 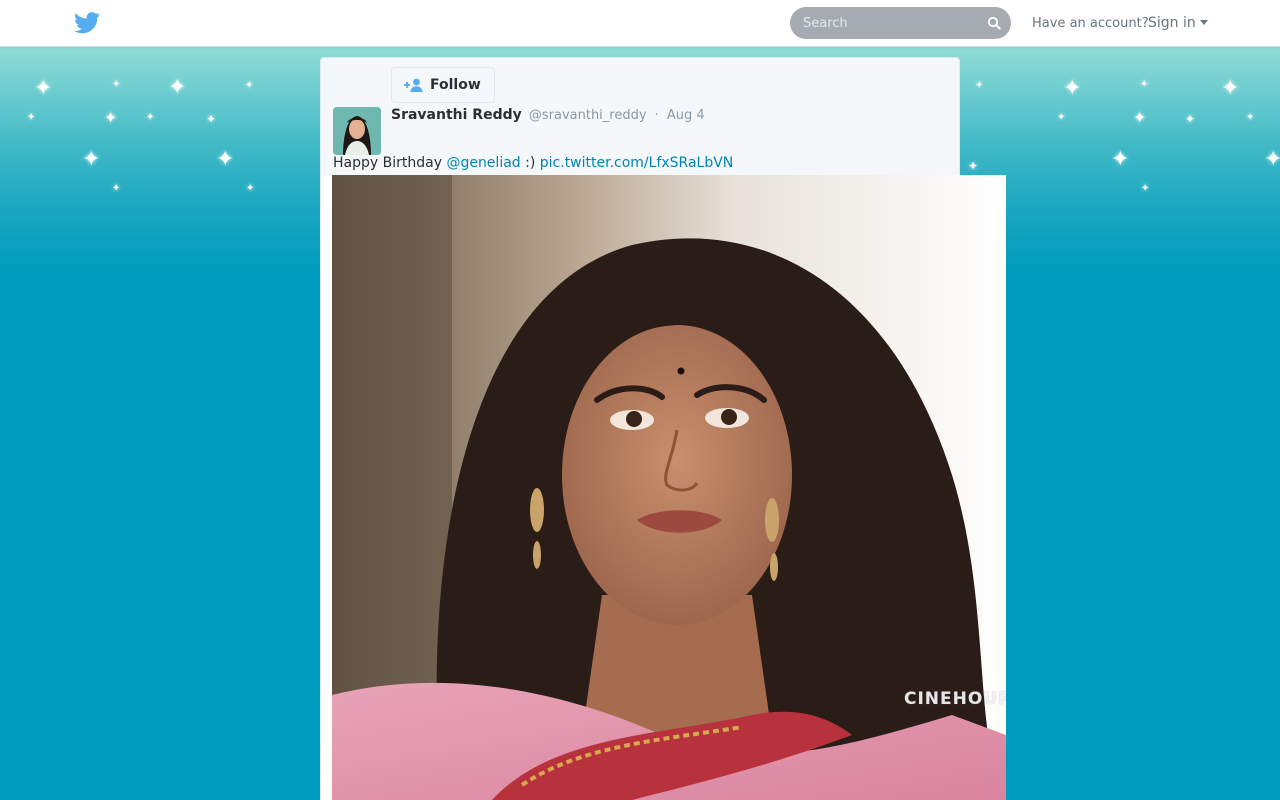 What do you see at coordinates (1172, 23) in the screenshot?
I see `sign-in-label: Sign in` at bounding box center [1172, 23].